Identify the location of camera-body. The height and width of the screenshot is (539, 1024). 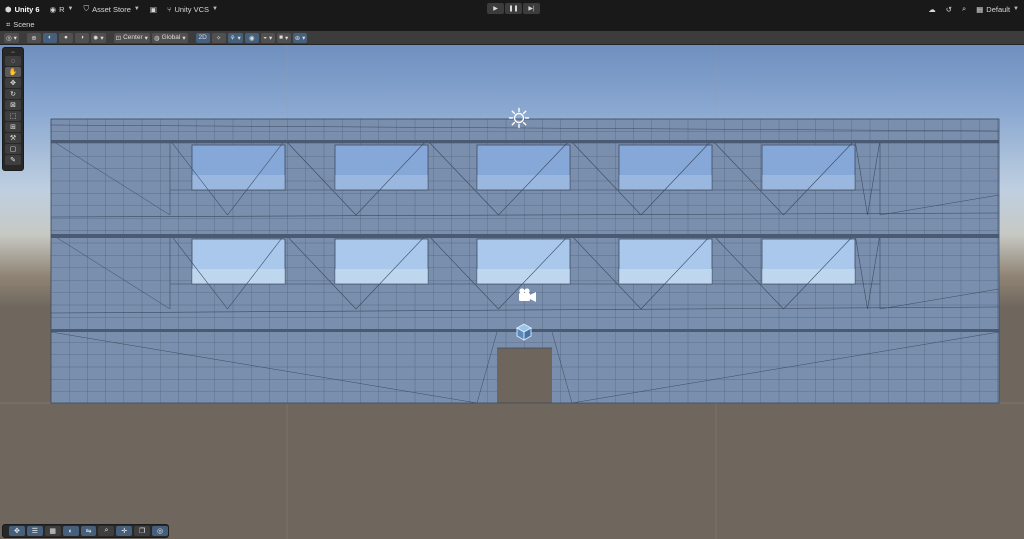
(524, 297).